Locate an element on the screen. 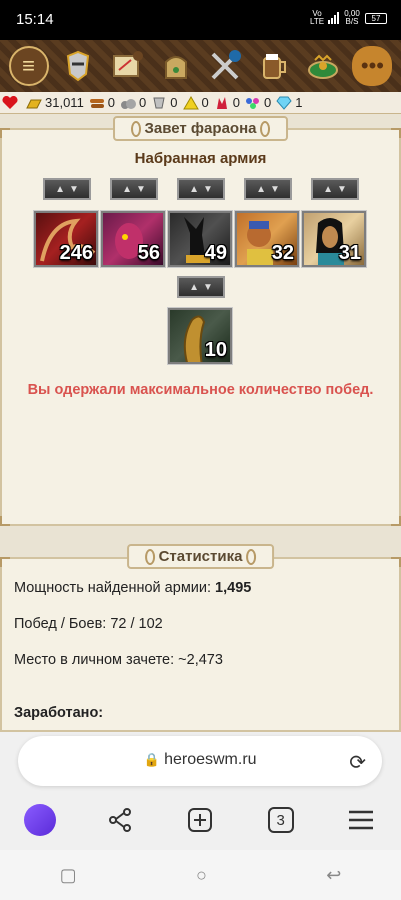 Image resolution: width=401 pixels, height=900 pixels. unit-imp: 56 is located at coordinates (133, 239).